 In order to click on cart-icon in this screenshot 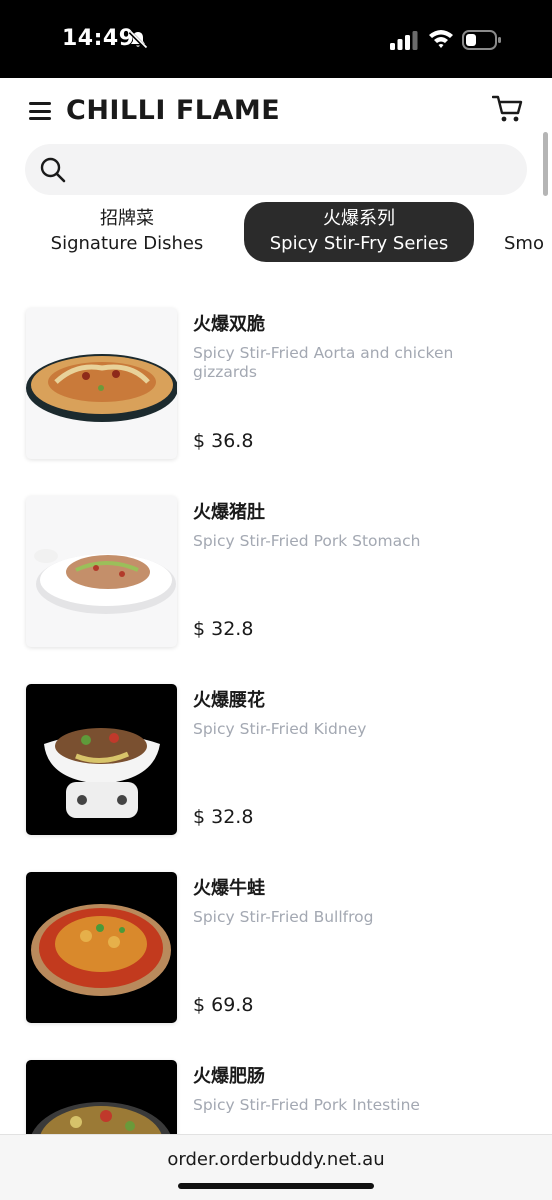, I will do `click(508, 109)`.